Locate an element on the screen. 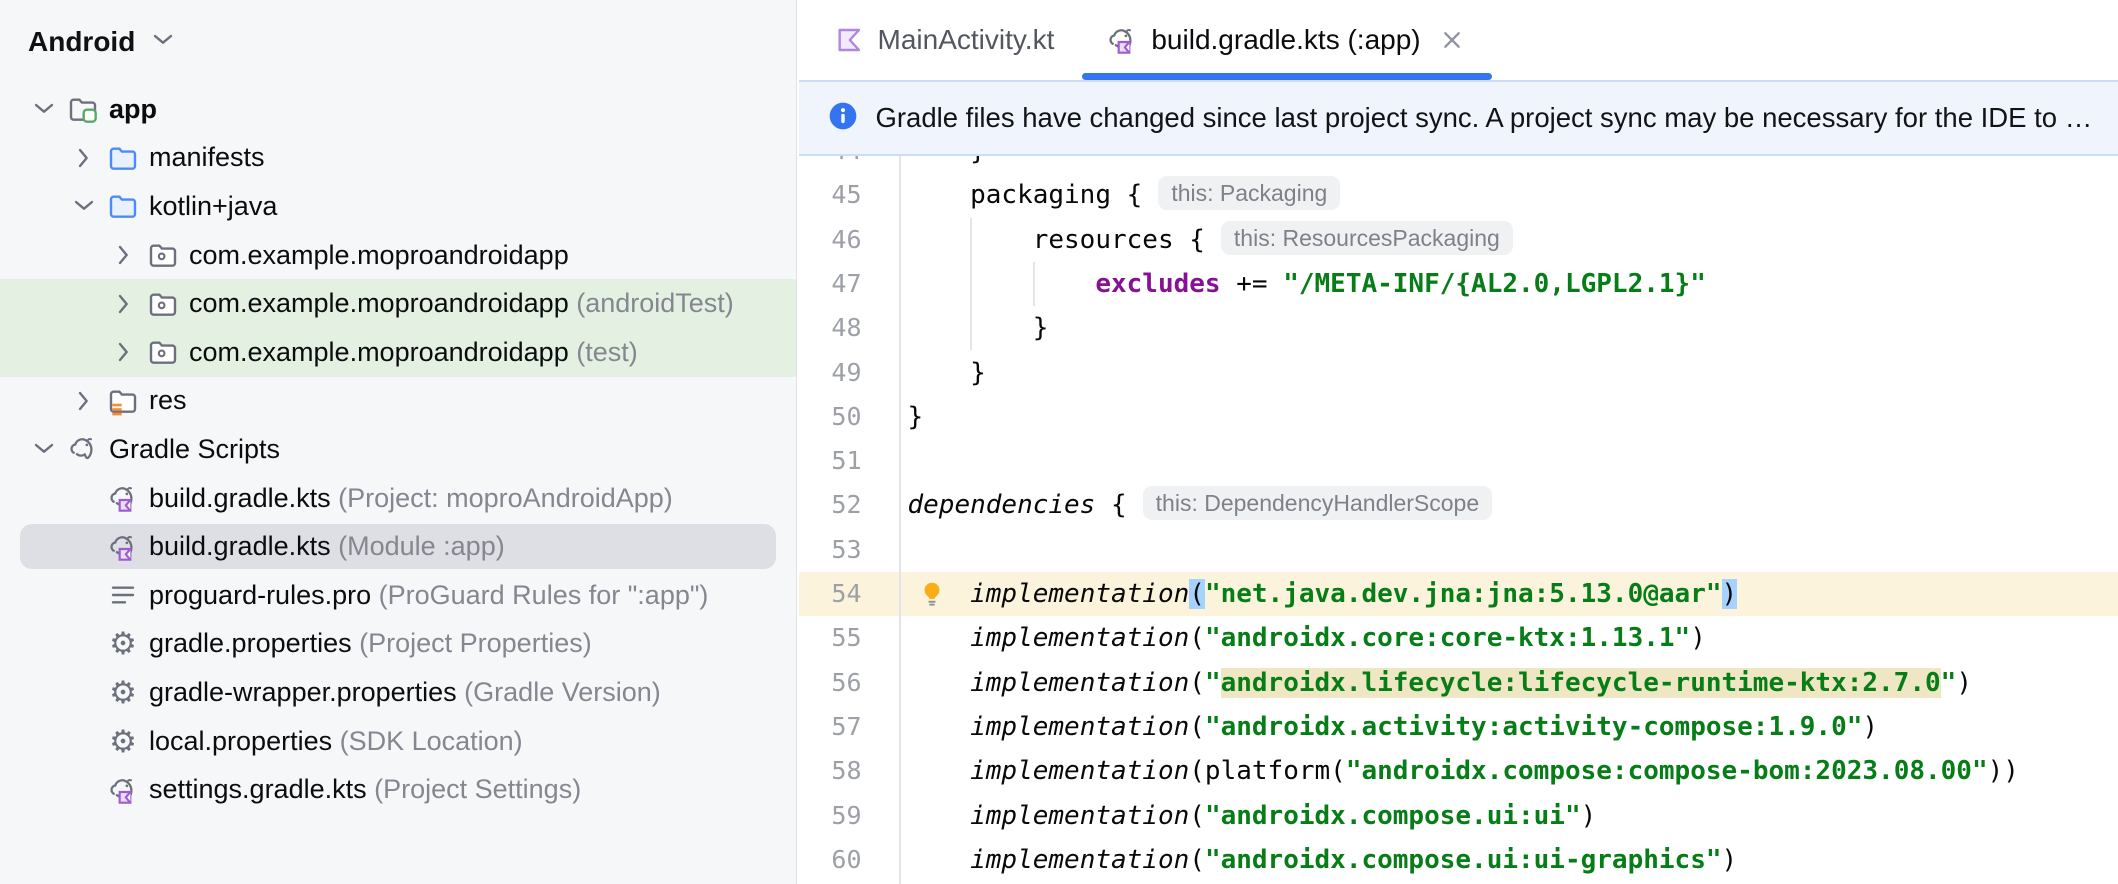  gutter-separator is located at coordinates (900, 520).